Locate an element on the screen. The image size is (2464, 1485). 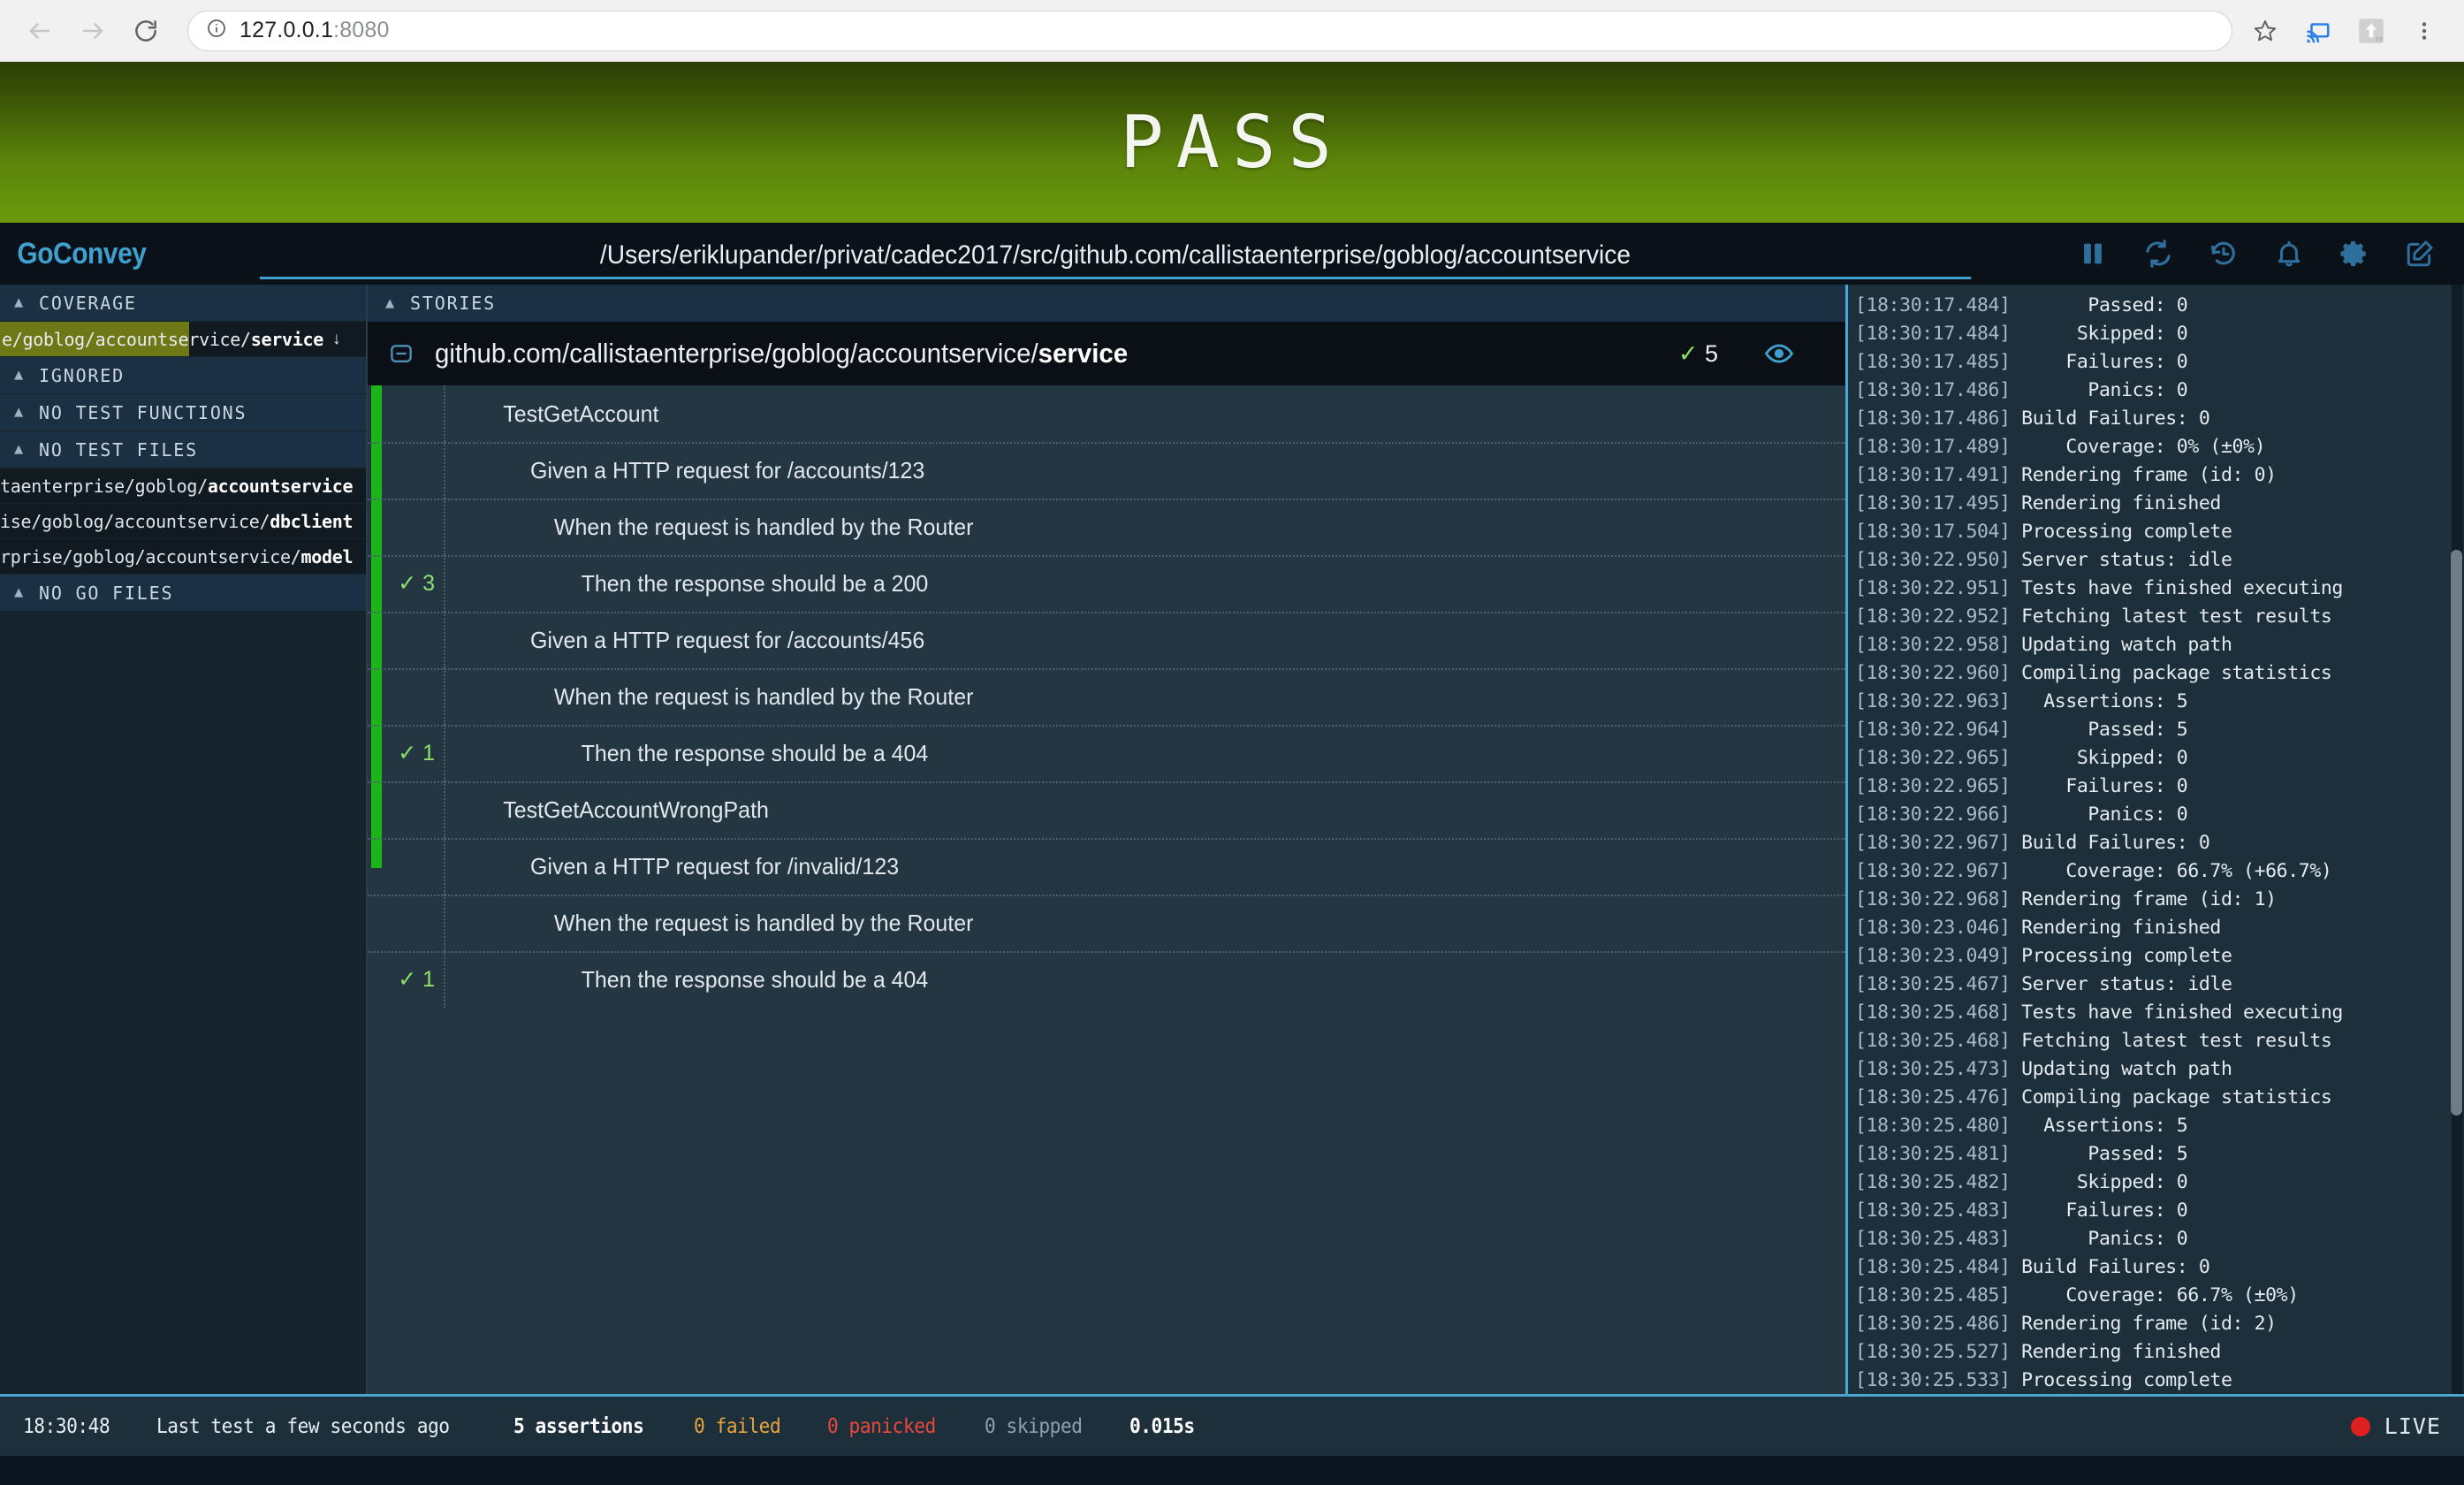
log-line: [18:30:17.486] Panics: 0 is located at coordinates (2159, 391).